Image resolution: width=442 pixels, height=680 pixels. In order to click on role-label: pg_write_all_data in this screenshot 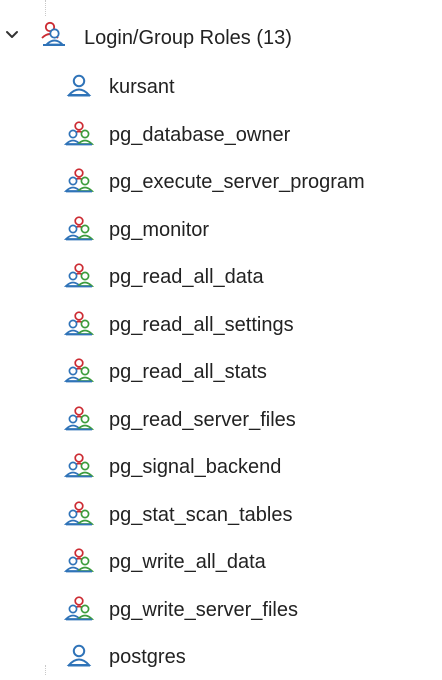, I will do `click(187, 562)`.